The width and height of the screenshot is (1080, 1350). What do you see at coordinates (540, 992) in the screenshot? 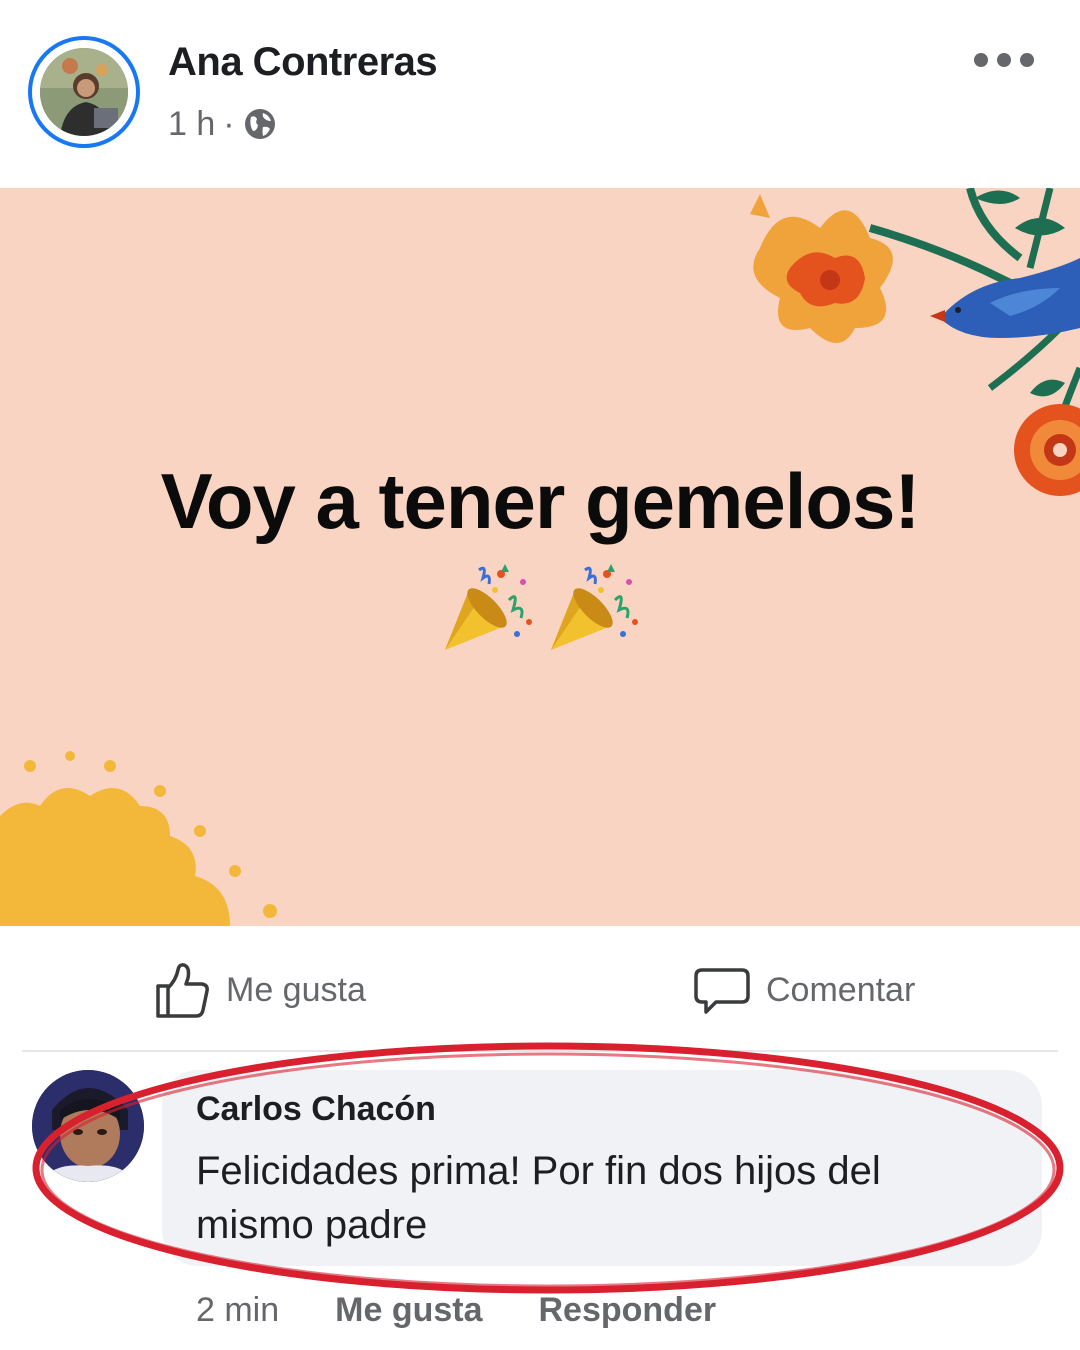
I see `post-action-bar: Me gusta Comentar` at bounding box center [540, 992].